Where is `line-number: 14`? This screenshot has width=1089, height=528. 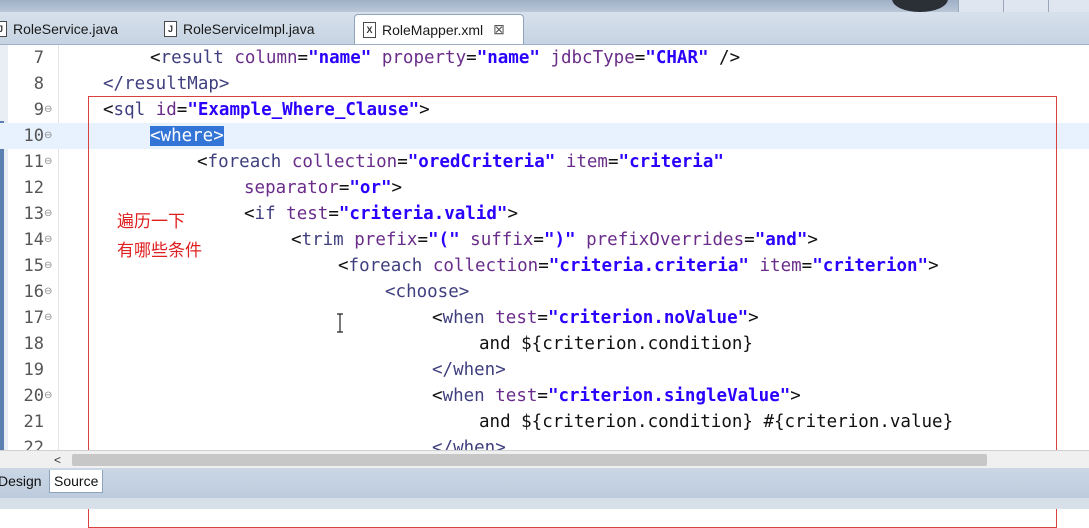
line-number: 14 is located at coordinates (33, 240).